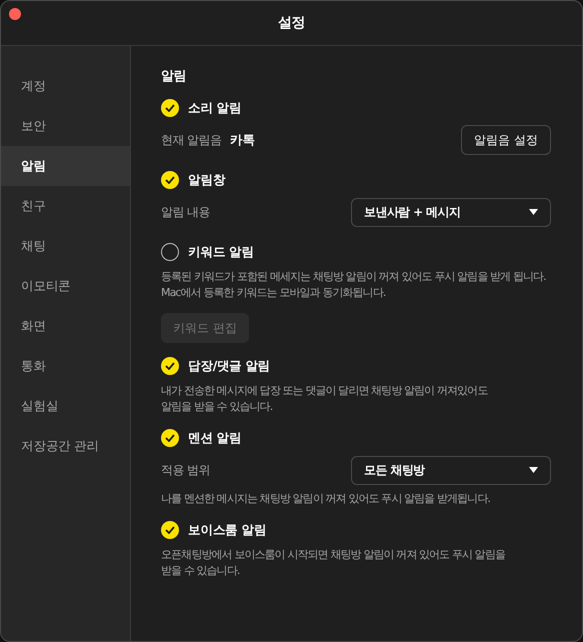 The height and width of the screenshot is (642, 583). Describe the element at coordinates (65, 286) in the screenshot. I see `sidebar-item: 이모티콘` at that location.